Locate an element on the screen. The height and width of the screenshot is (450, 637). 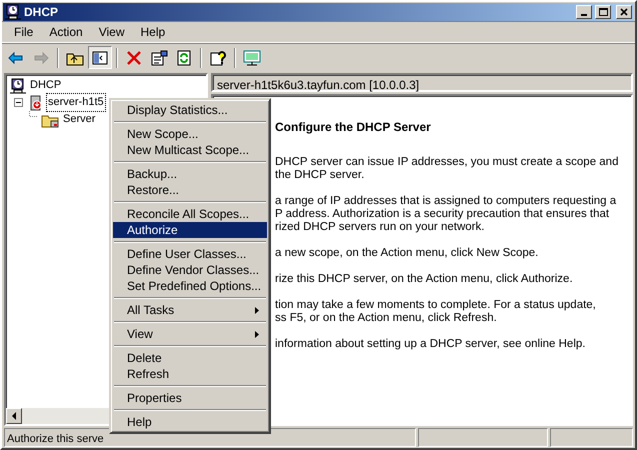
menu-item: All Tasks is located at coordinates (190, 310).